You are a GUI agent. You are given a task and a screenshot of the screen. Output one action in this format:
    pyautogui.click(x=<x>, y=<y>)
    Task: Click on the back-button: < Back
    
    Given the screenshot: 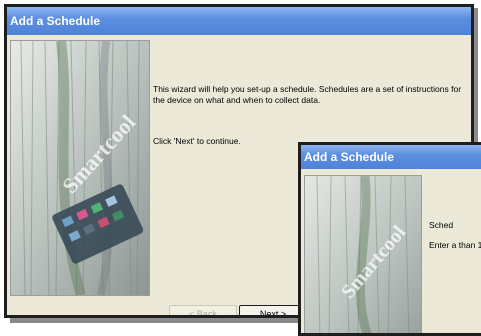 What is the action you would take?
    pyautogui.click(x=203, y=310)
    